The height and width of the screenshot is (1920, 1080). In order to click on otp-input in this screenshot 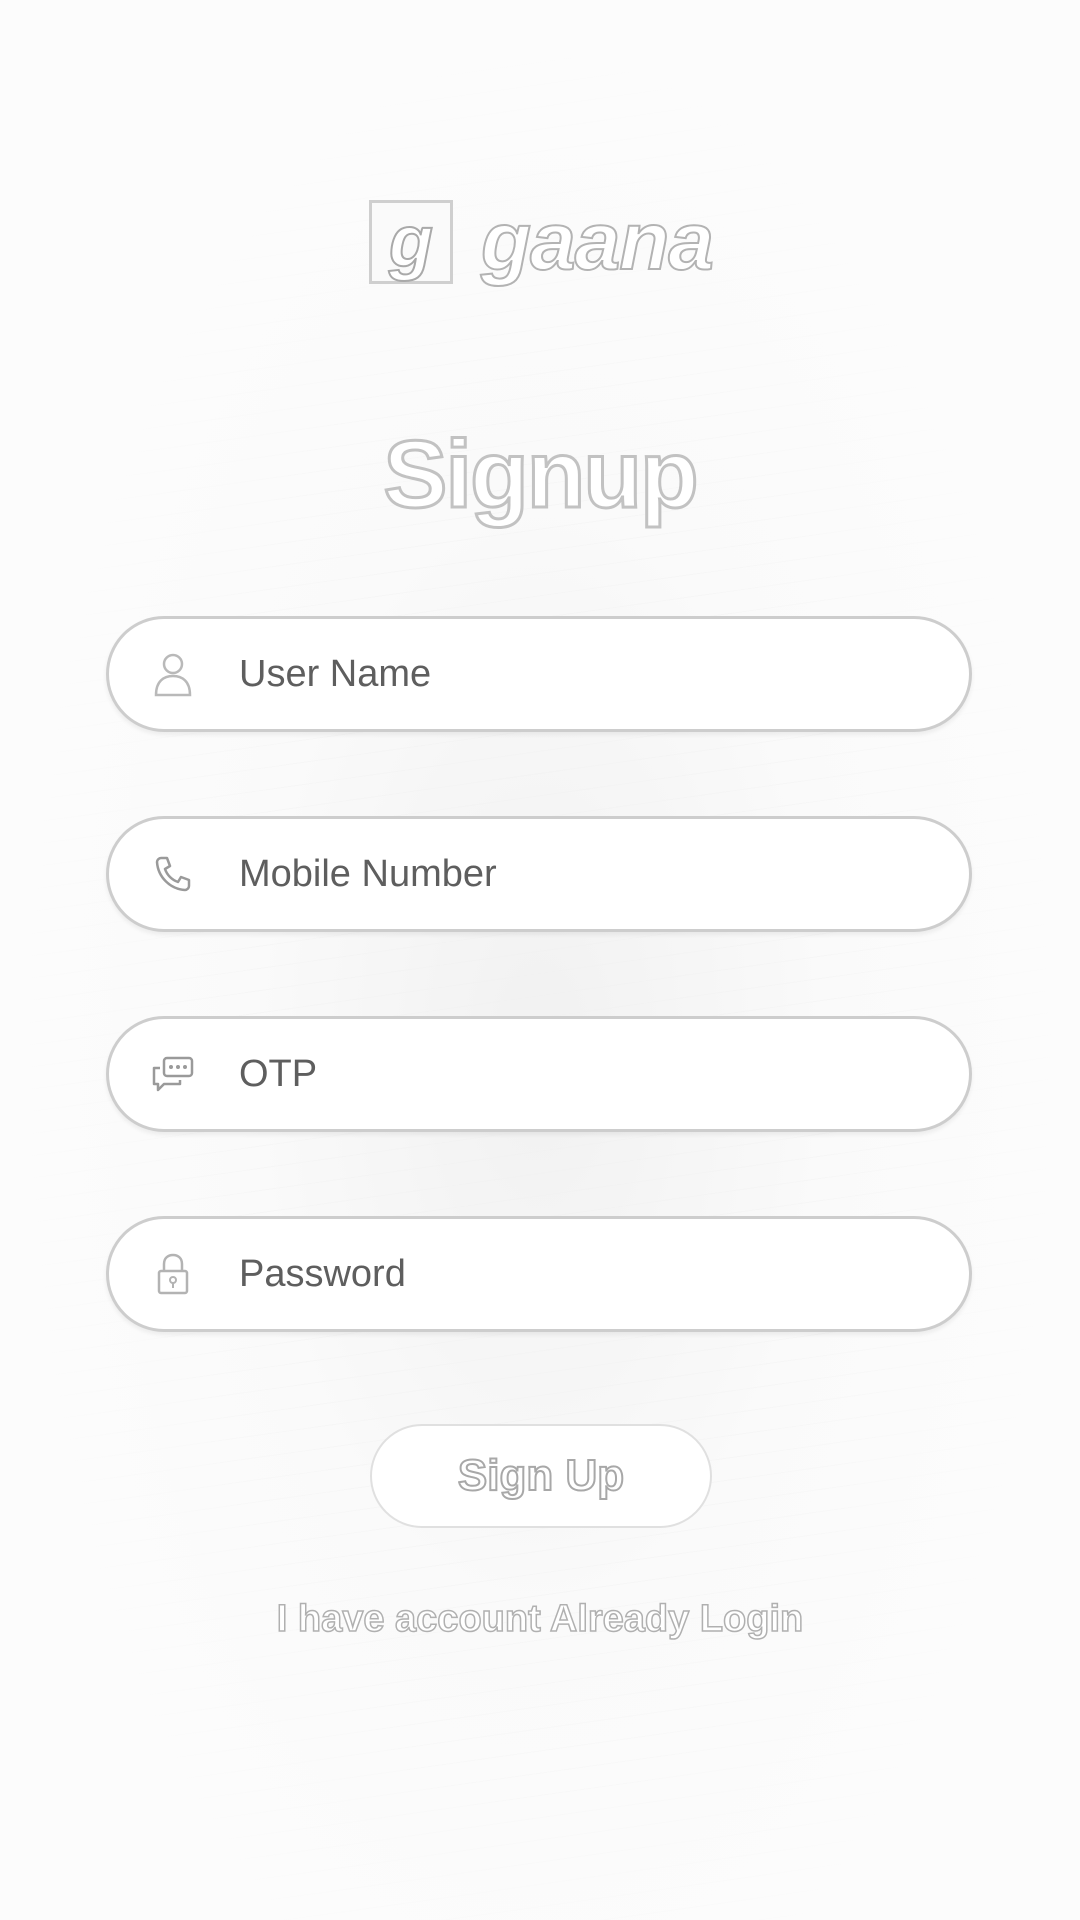, I will do `click(579, 1074)`.